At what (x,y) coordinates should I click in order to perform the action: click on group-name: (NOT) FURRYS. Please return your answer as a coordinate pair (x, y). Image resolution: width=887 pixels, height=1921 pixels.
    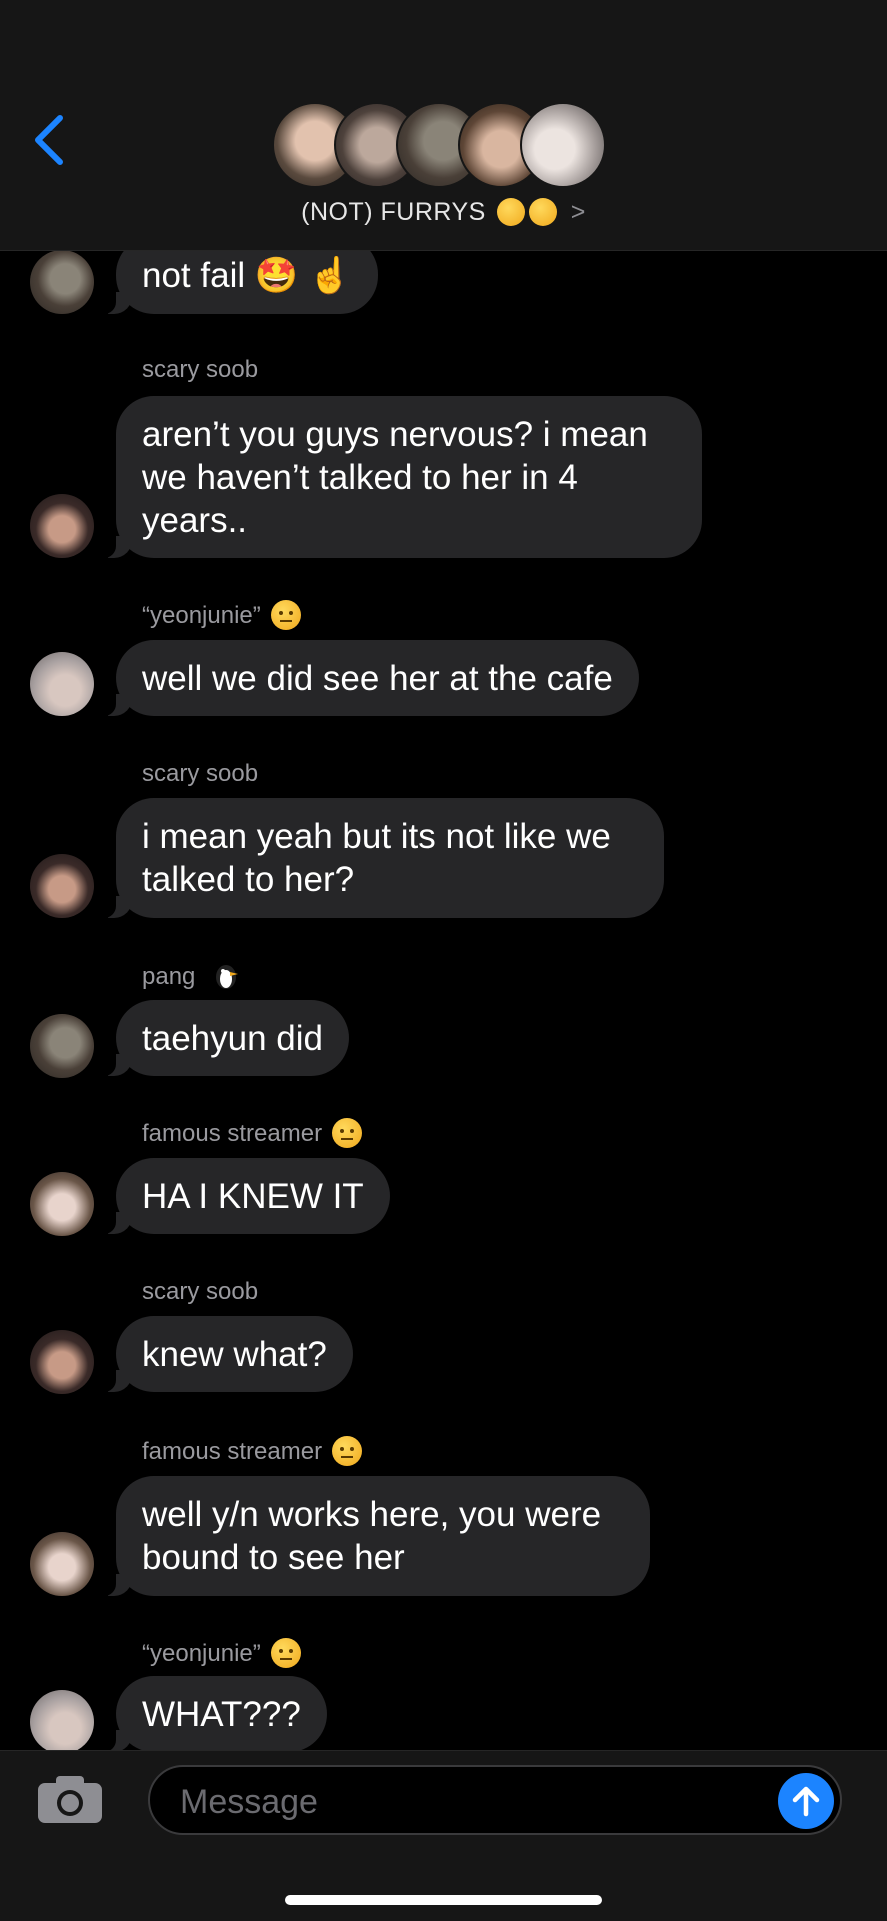
    Looking at the image, I should click on (393, 212).